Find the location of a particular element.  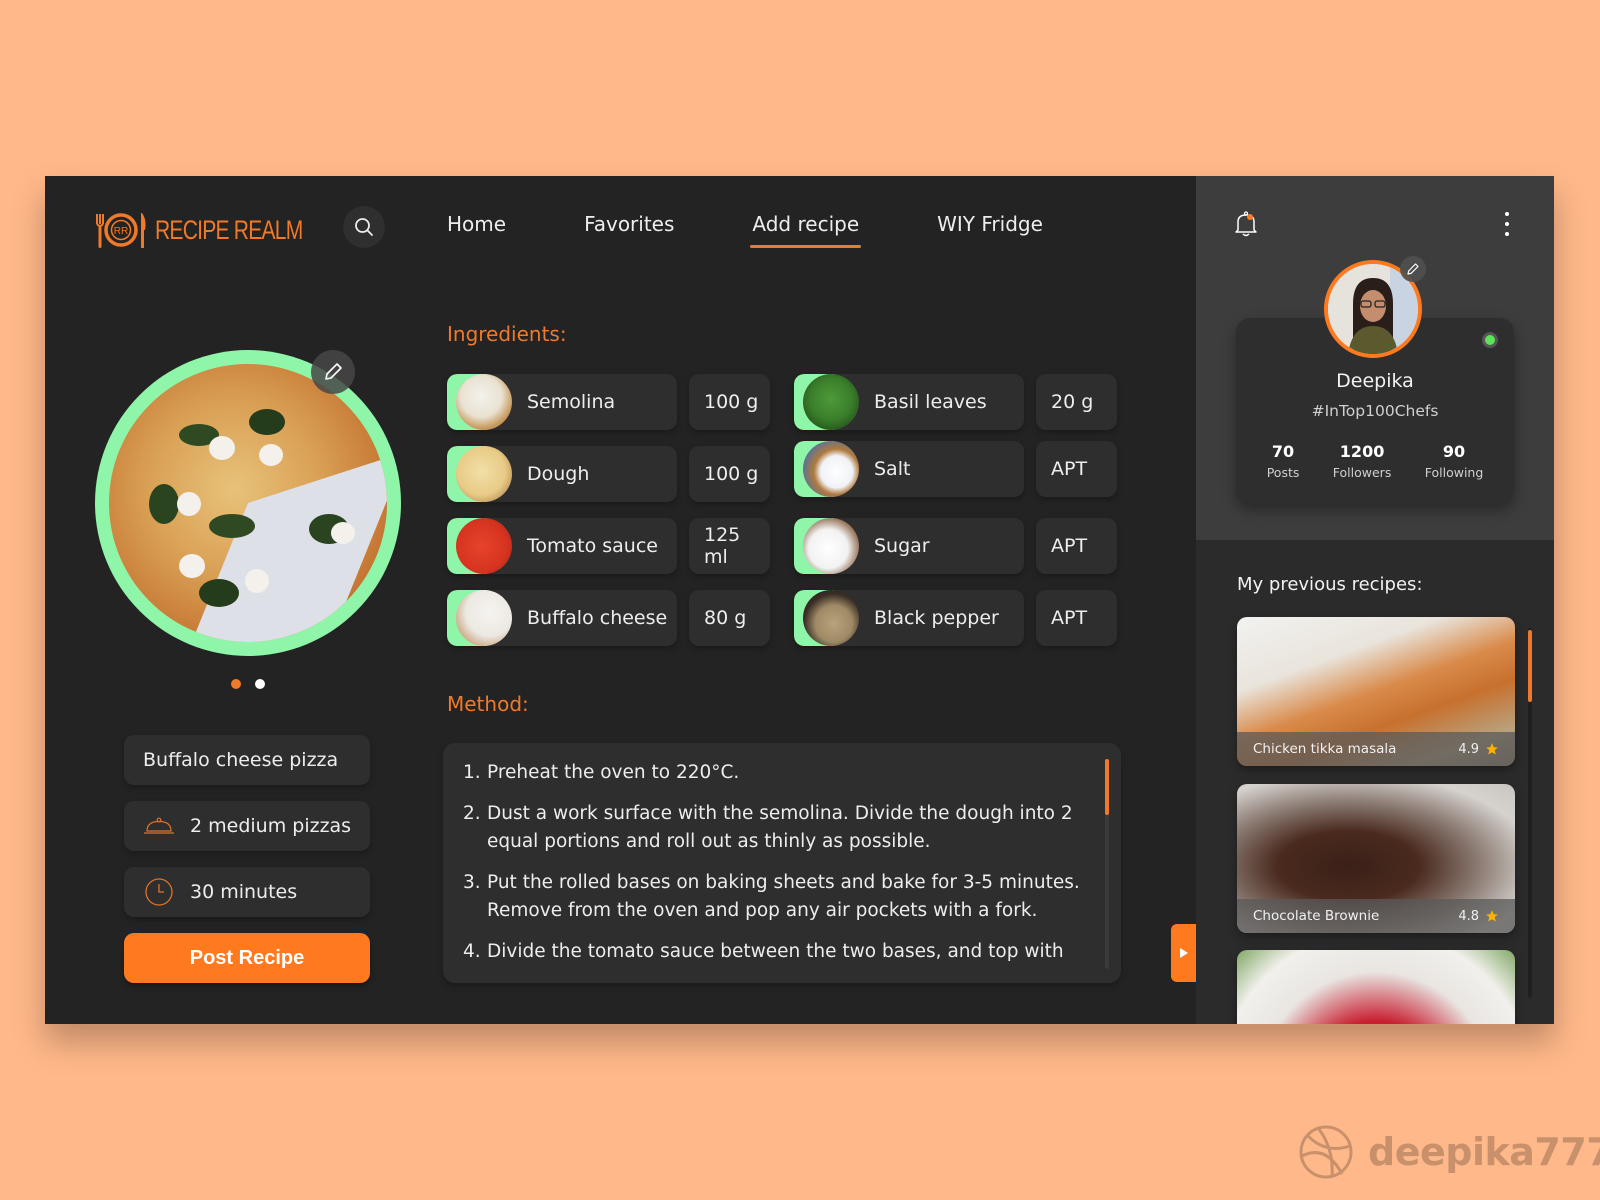

ingredient-name: Sugar is located at coordinates (902, 546).